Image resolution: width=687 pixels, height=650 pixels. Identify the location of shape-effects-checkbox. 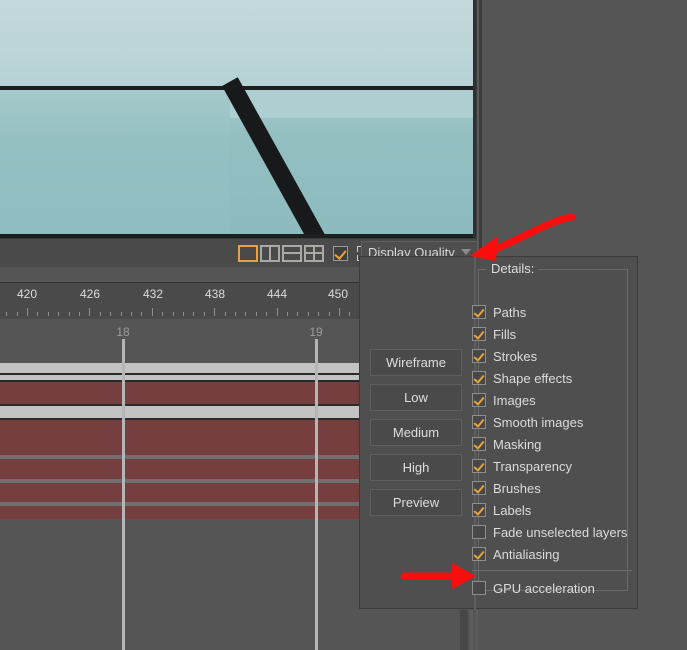
(479, 378).